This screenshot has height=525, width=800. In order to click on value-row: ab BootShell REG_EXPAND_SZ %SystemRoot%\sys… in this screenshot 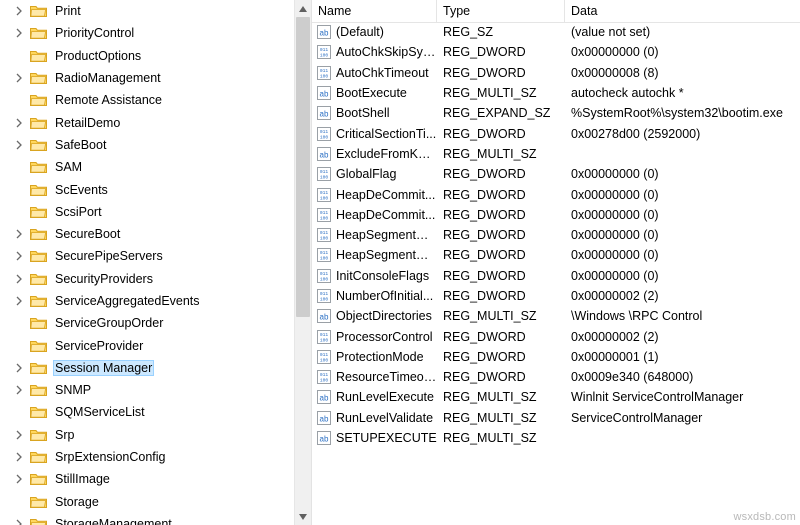, I will do `click(556, 113)`.